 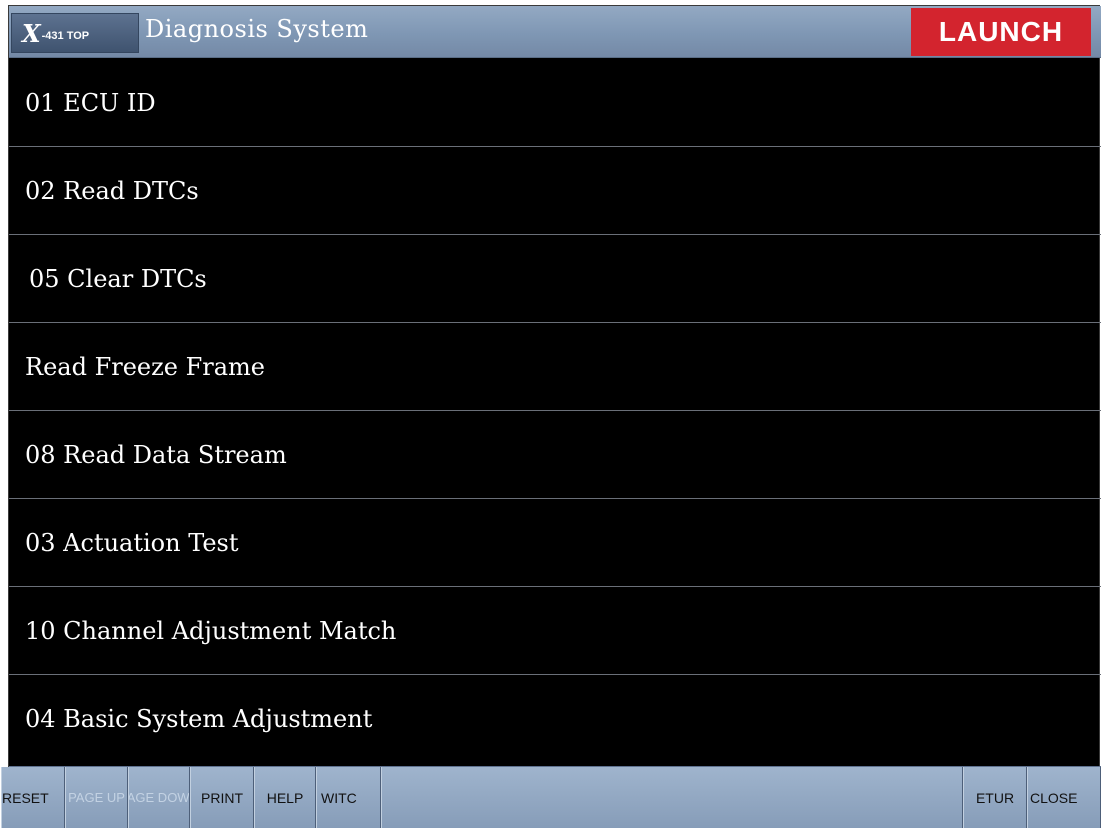 What do you see at coordinates (348, 797) in the screenshot?
I see `switch-button: WITC` at bounding box center [348, 797].